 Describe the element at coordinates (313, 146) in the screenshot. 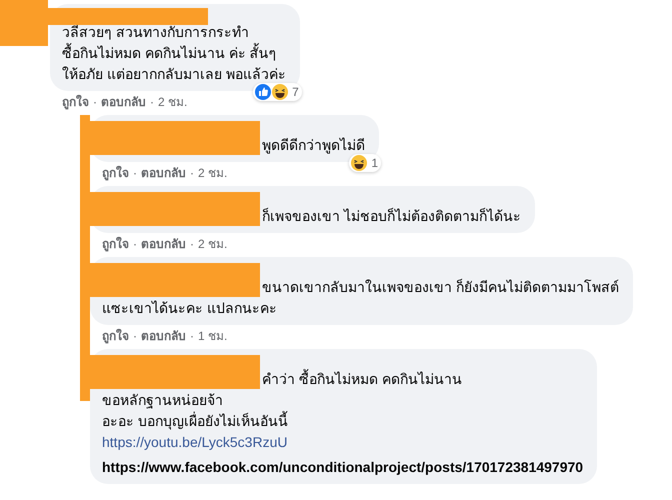

I see `comment-text: พูดดีดีกว่าพูดไม่ดี` at that location.